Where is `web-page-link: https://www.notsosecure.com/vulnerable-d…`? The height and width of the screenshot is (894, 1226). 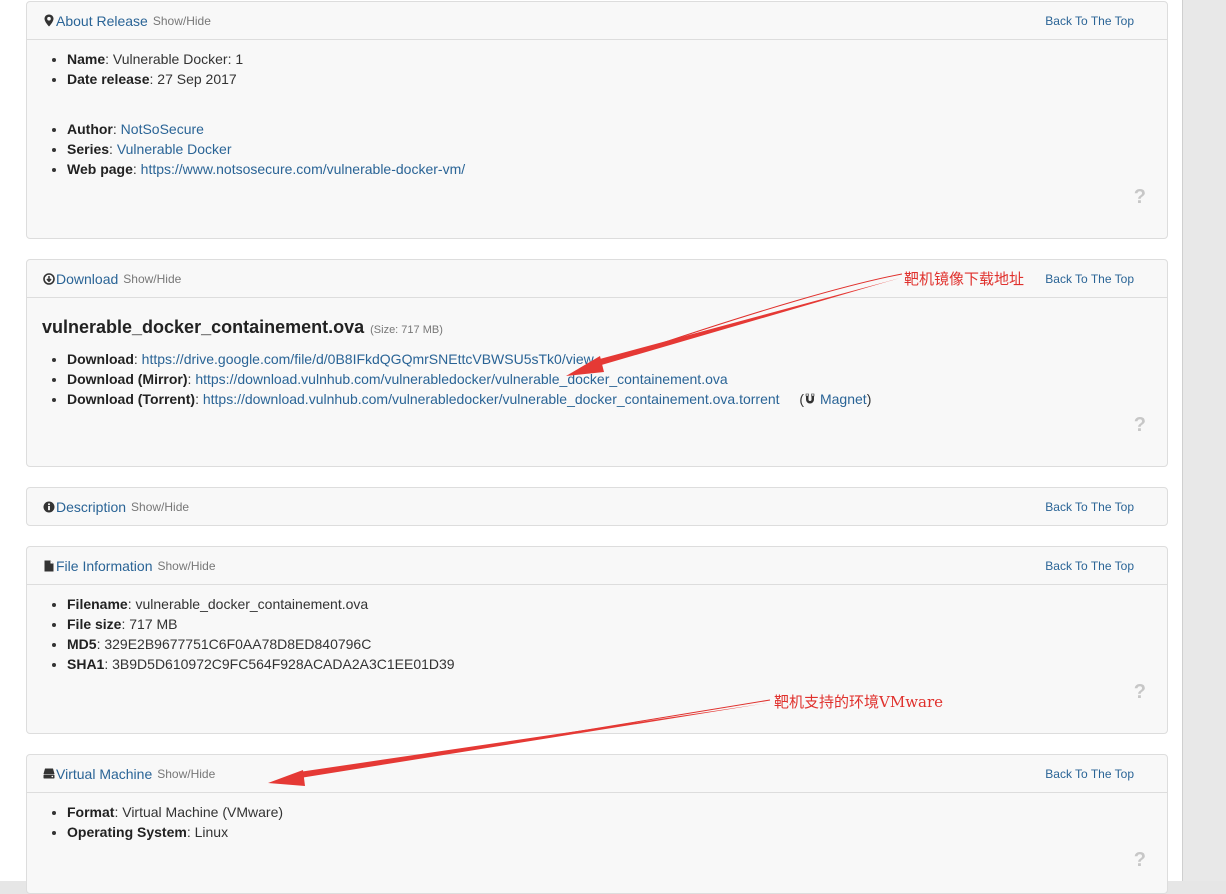 web-page-link: https://www.notsosecure.com/vulnerable-d… is located at coordinates (303, 169).